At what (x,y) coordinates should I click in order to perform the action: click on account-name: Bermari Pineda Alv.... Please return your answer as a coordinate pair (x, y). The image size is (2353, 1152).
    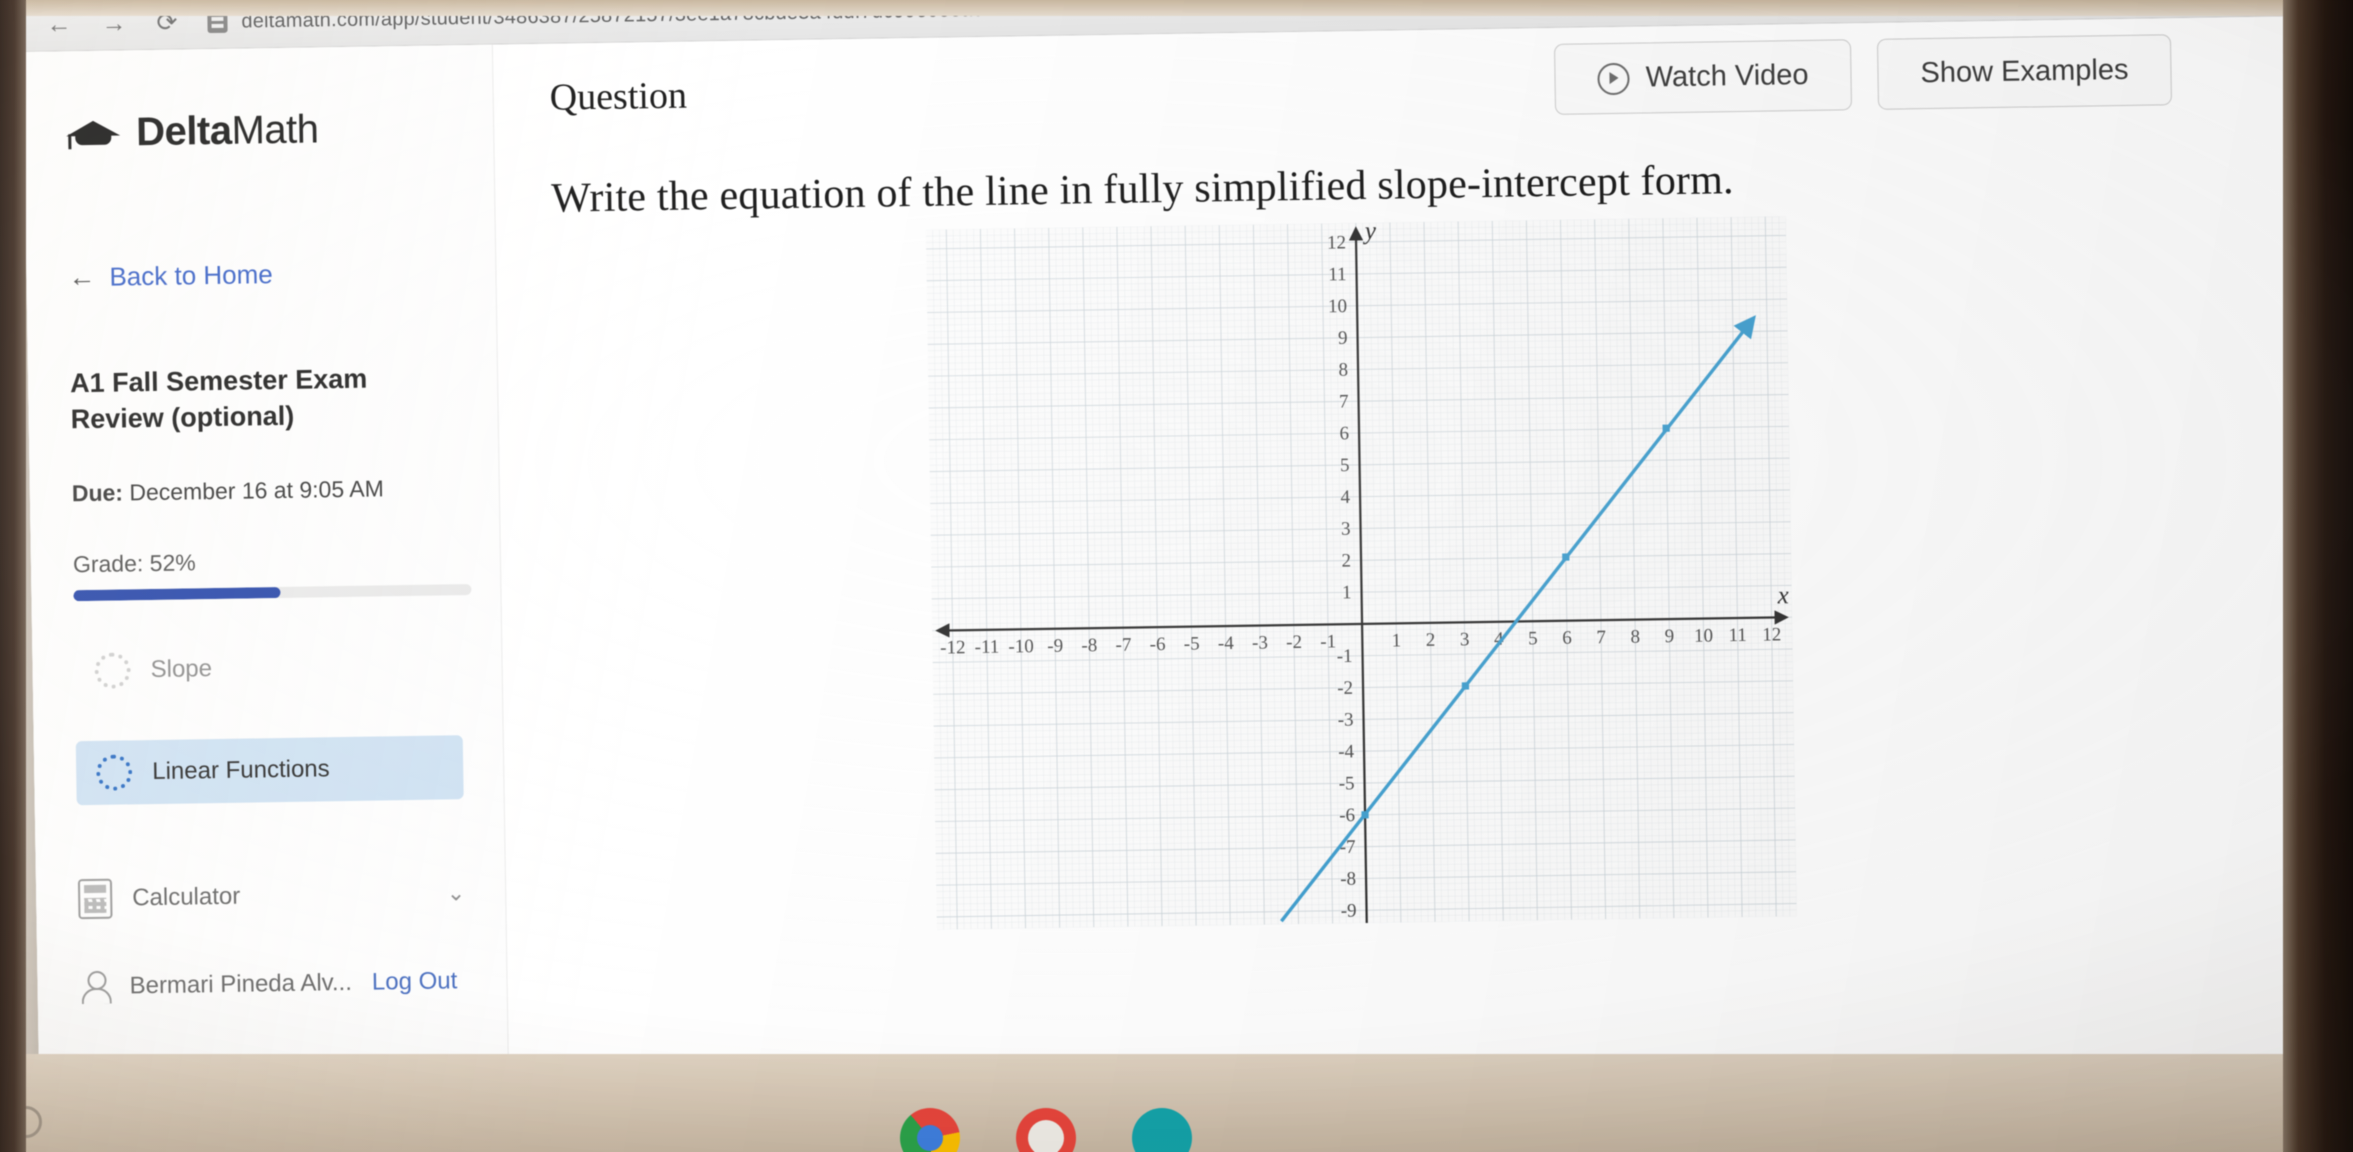
    Looking at the image, I should click on (241, 984).